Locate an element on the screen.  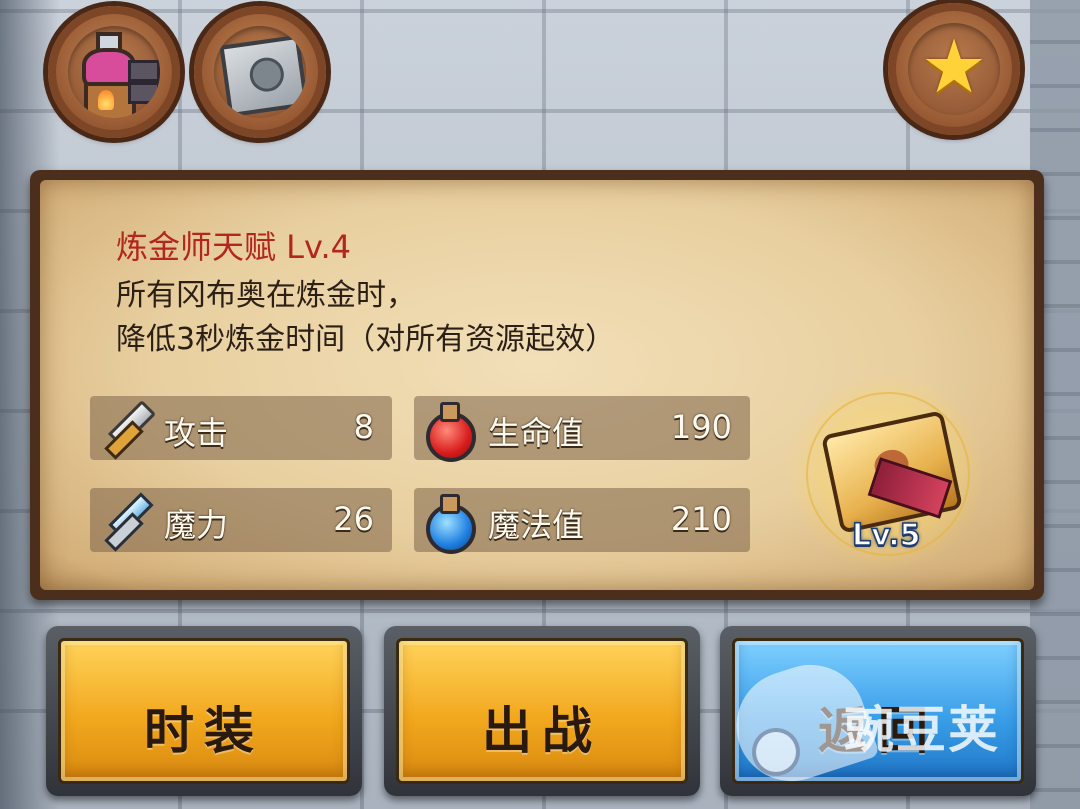
stat-value: 210 is located at coordinates (701, 519).